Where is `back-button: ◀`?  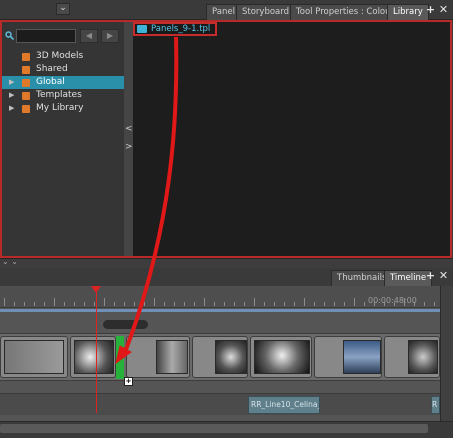 back-button: ◀ is located at coordinates (89, 36).